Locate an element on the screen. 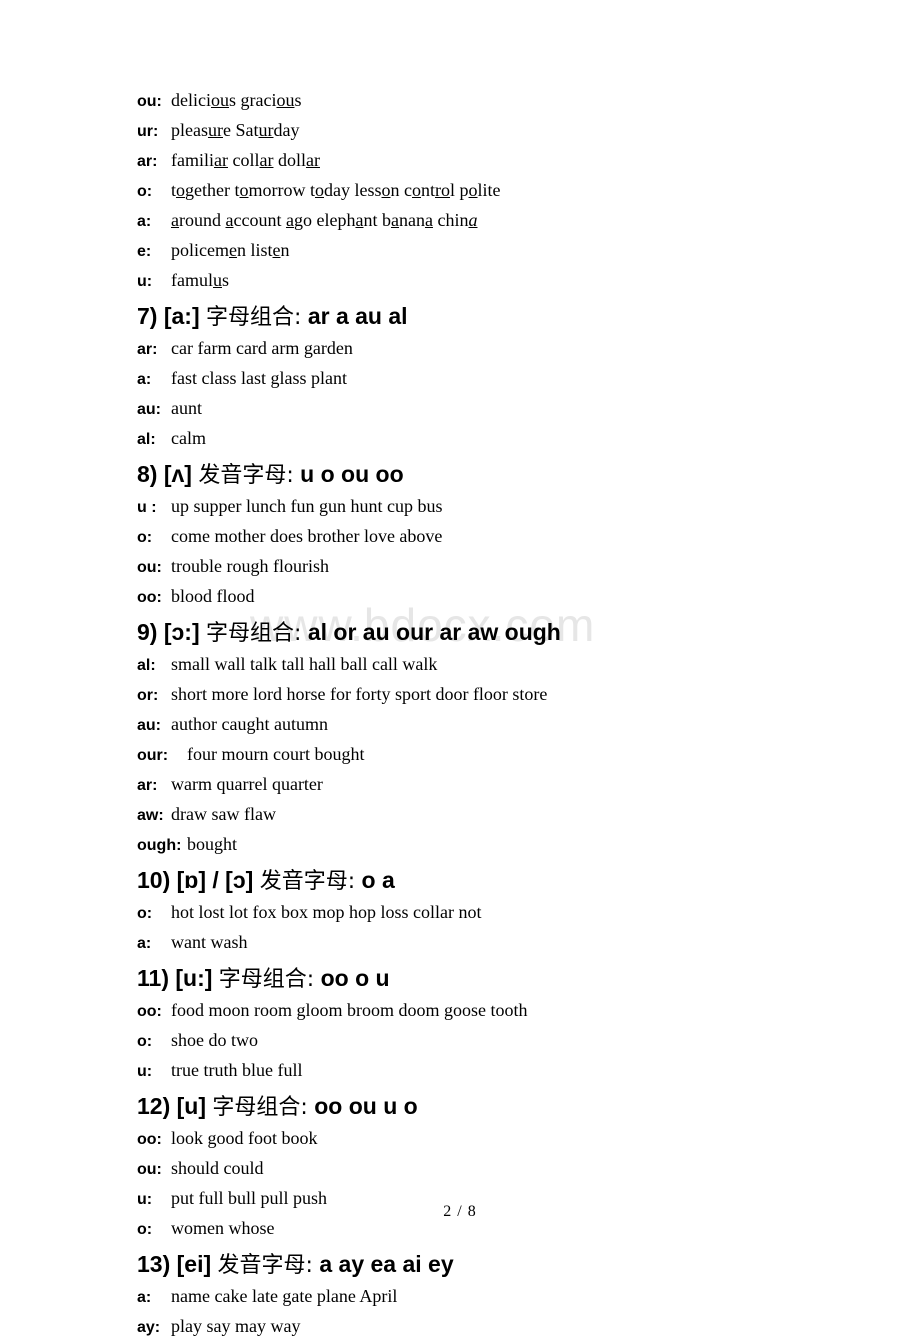 The height and width of the screenshot is (1342, 920). example-row: our: four mourn court bought is located at coordinates (487, 755).